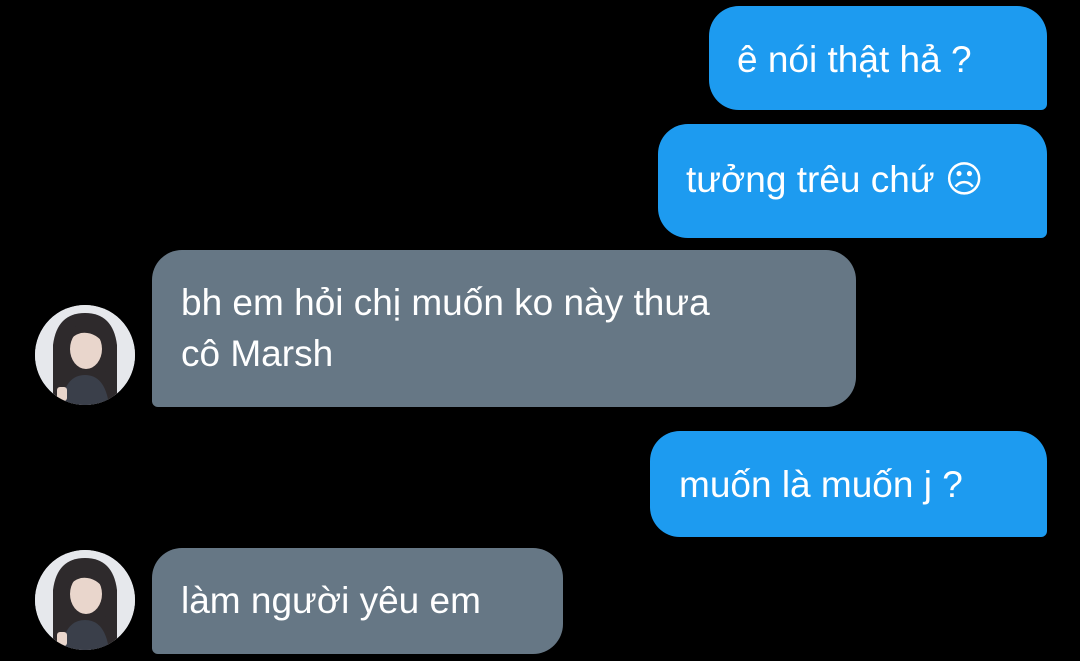  I want to click on message-bubble-sent: ê nói thật hả ?, so click(878, 58).